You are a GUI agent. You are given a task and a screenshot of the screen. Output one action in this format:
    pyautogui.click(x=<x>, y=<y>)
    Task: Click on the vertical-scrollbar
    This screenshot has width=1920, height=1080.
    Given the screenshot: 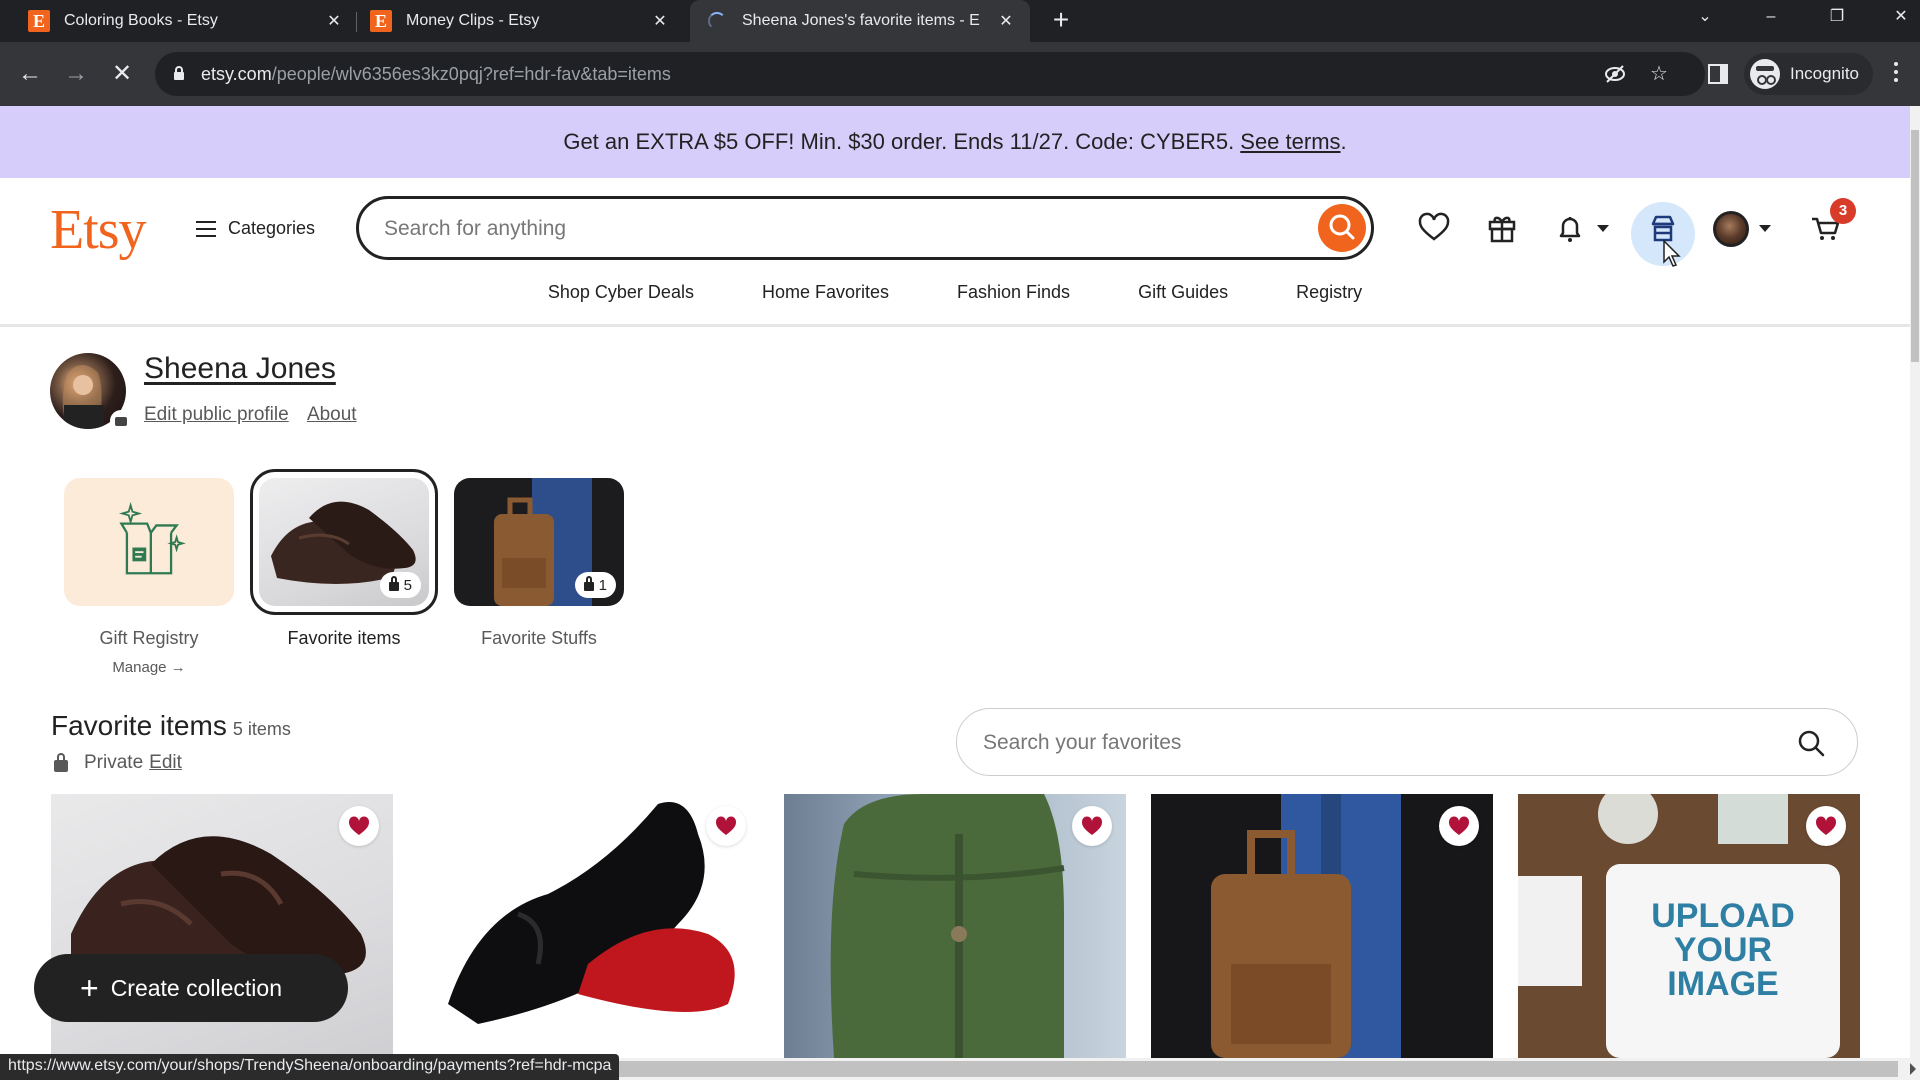 What is the action you would take?
    pyautogui.click(x=1915, y=582)
    